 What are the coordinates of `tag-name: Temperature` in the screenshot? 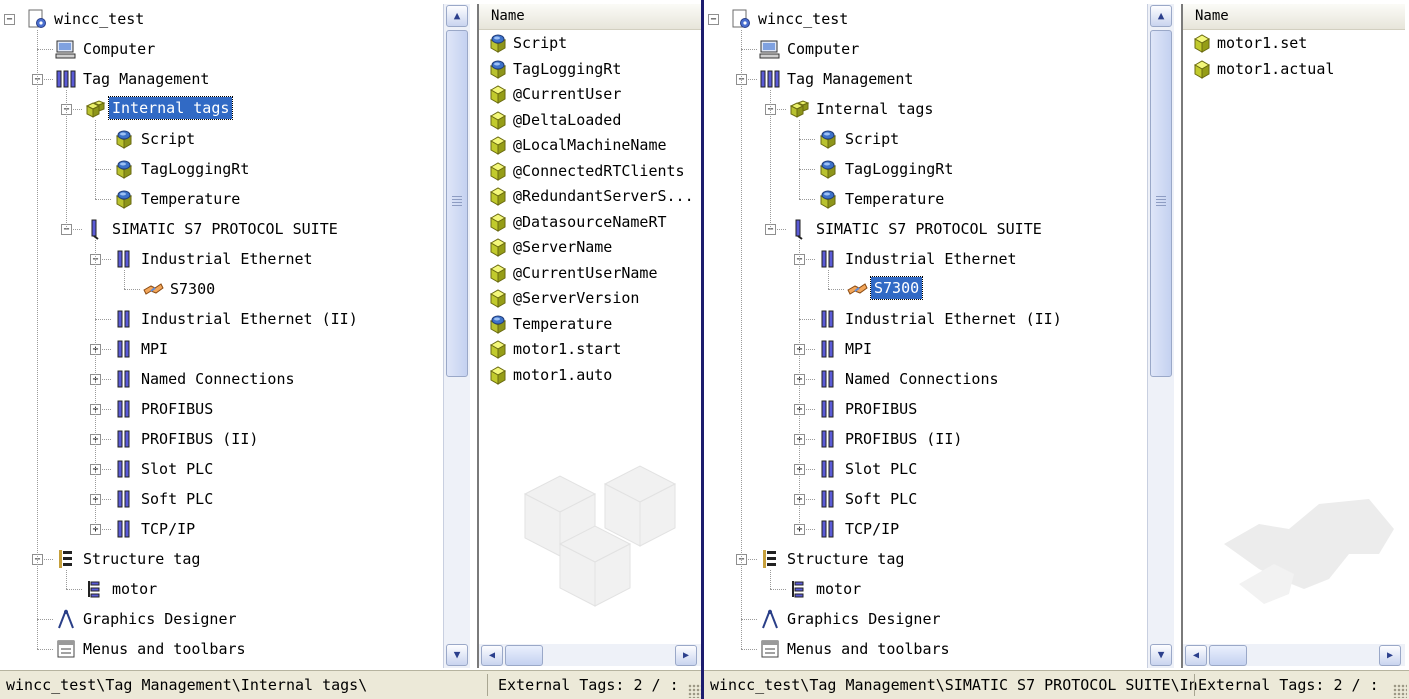 It's located at (563, 323).